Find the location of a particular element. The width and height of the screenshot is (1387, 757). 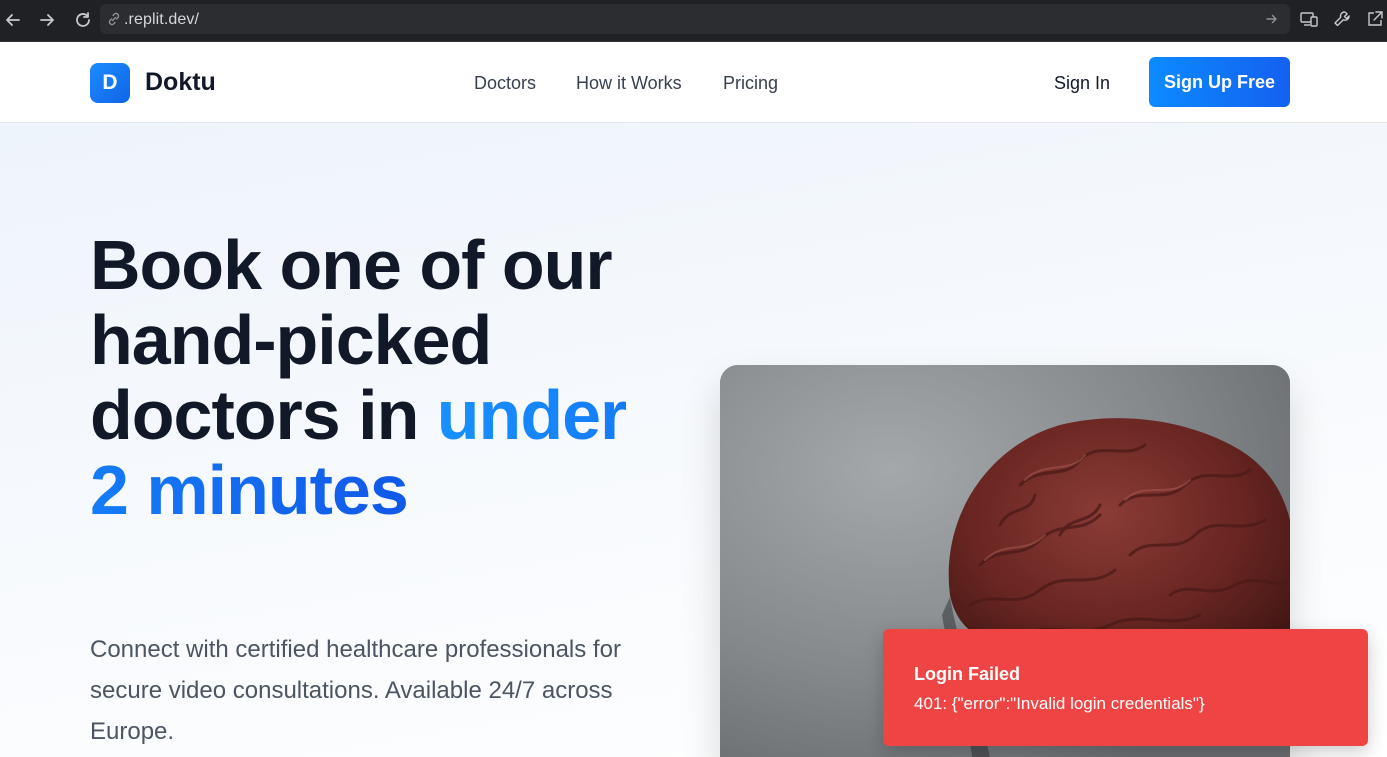

wrench-icon is located at coordinates (1342, 19).